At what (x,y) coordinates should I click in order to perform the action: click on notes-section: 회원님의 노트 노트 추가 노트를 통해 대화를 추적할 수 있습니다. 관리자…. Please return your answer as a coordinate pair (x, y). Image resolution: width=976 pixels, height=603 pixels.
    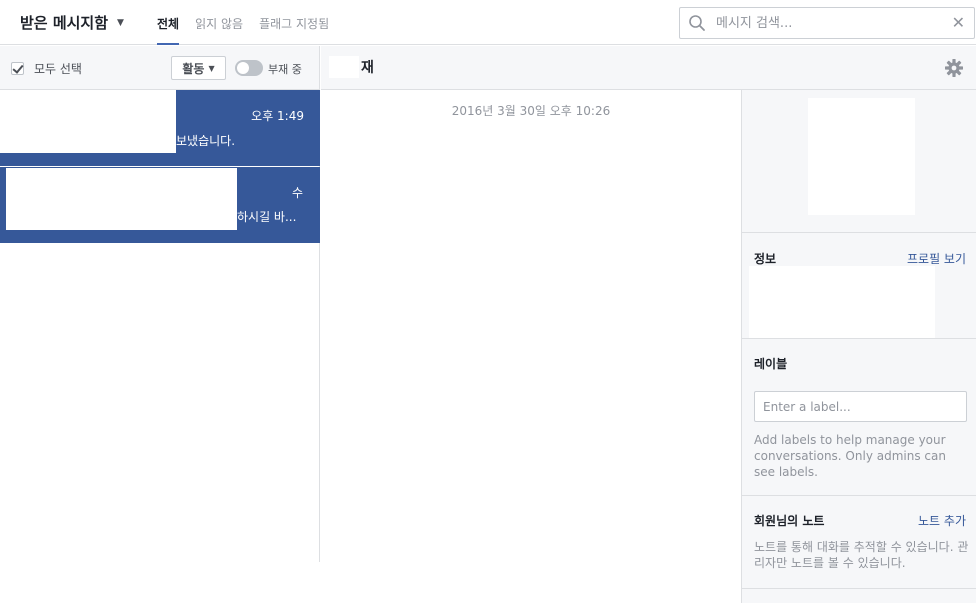
    Looking at the image, I should click on (859, 542).